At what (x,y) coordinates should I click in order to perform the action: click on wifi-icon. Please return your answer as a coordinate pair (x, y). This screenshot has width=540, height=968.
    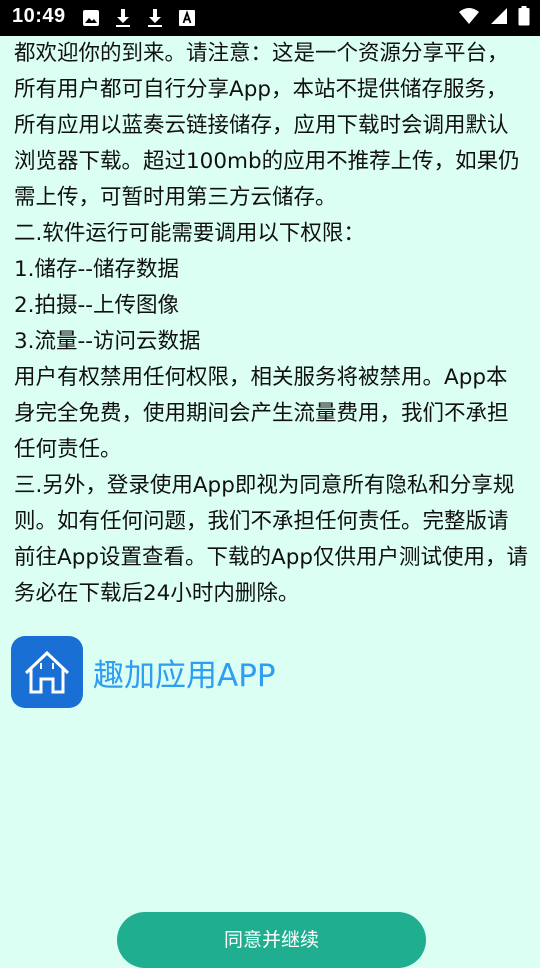
    Looking at the image, I should click on (469, 18).